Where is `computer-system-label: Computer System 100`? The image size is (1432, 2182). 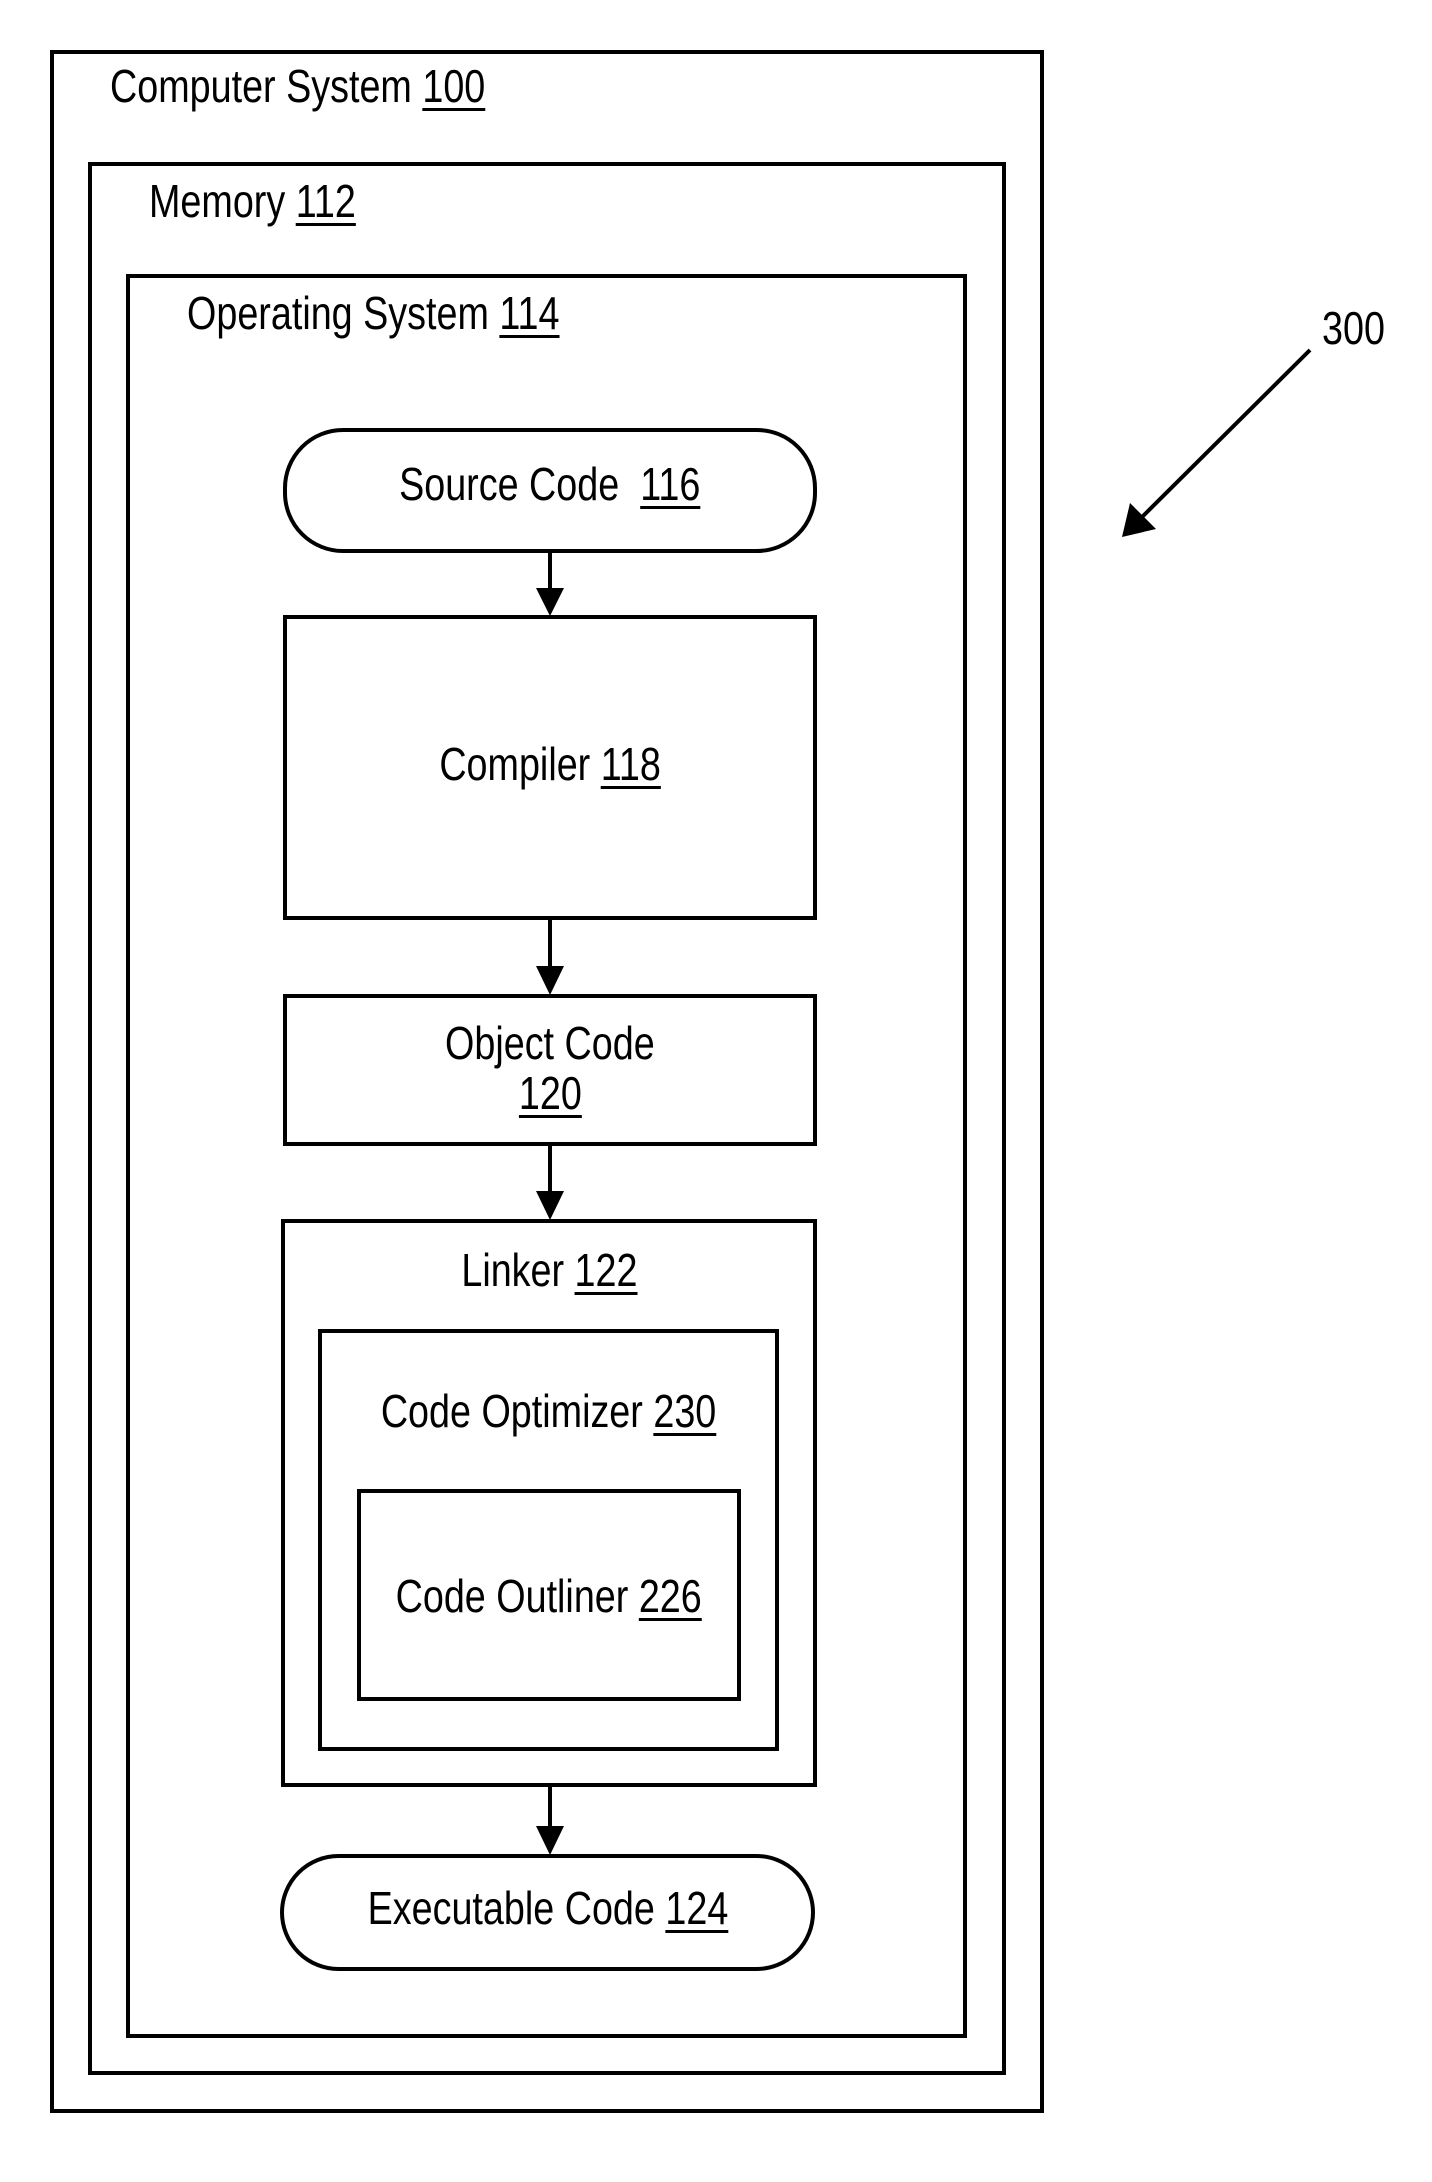 computer-system-label: Computer System 100 is located at coordinates (297, 86).